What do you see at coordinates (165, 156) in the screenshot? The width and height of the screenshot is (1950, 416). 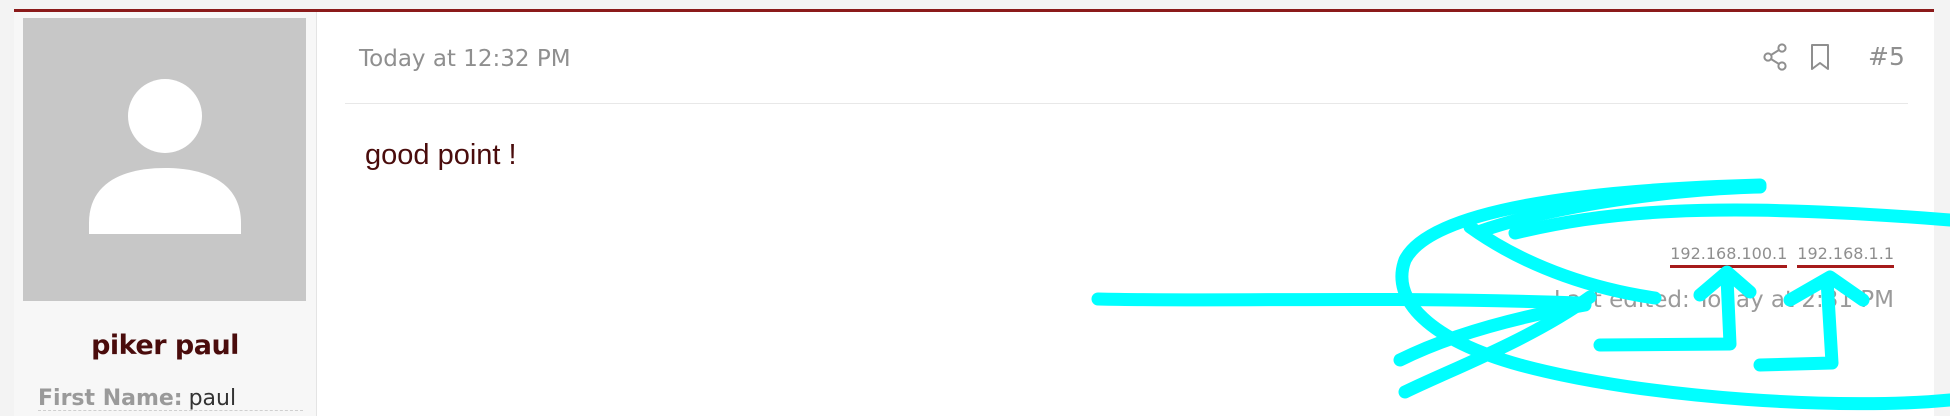 I see `default-avatar-icon` at bounding box center [165, 156].